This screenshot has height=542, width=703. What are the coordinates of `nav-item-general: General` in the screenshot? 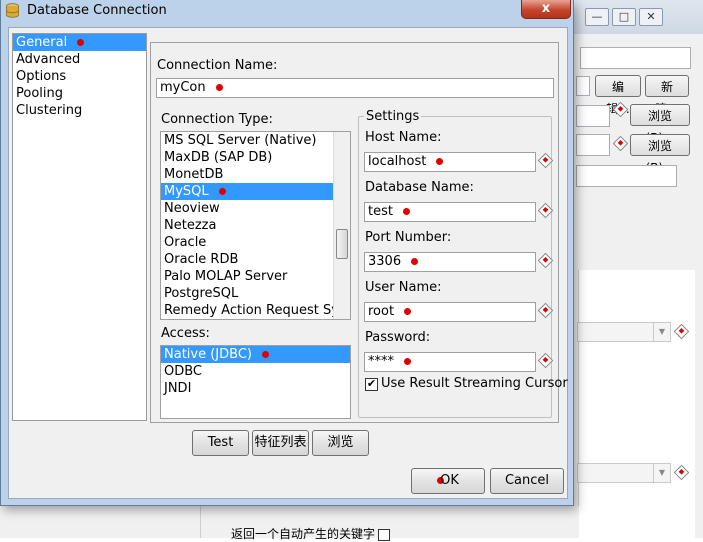 It's located at (79, 42).